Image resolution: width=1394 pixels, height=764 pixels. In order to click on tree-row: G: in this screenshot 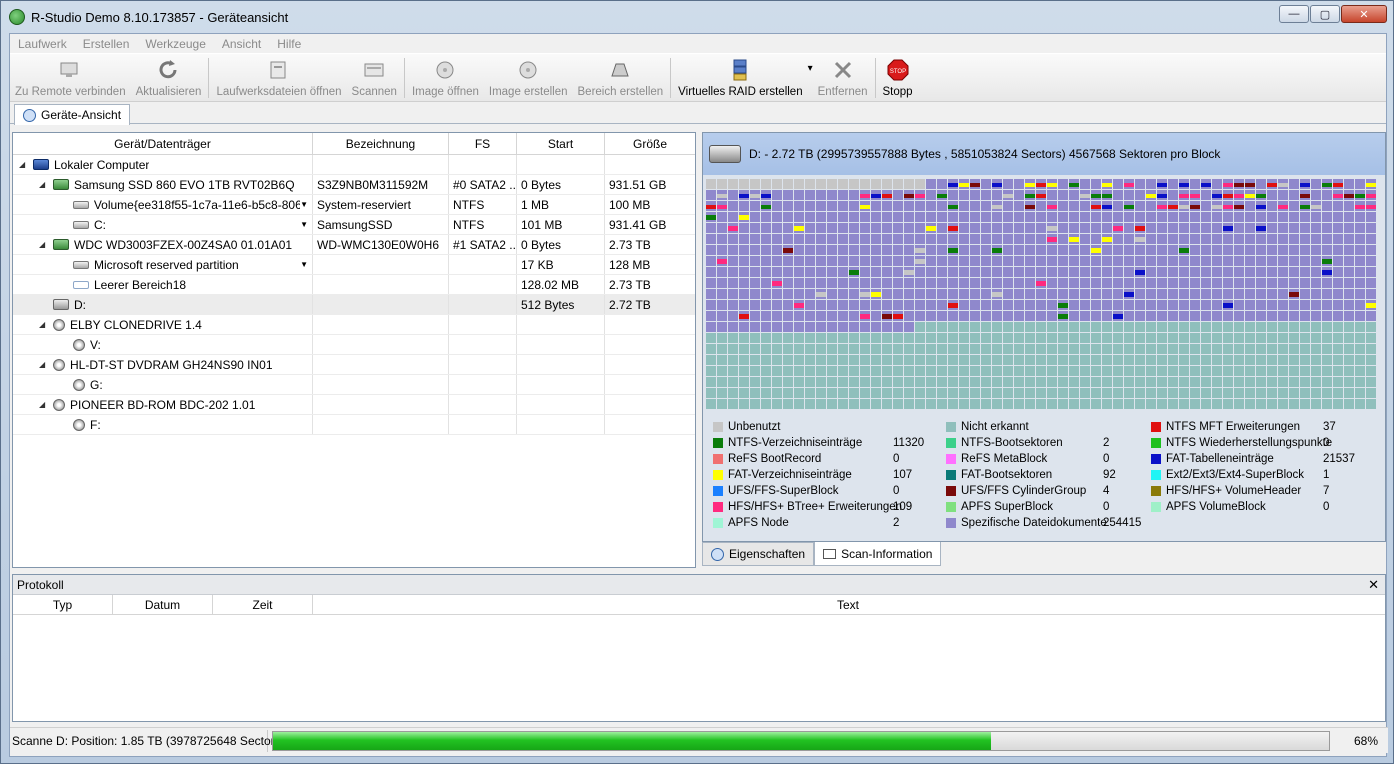, I will do `click(354, 385)`.